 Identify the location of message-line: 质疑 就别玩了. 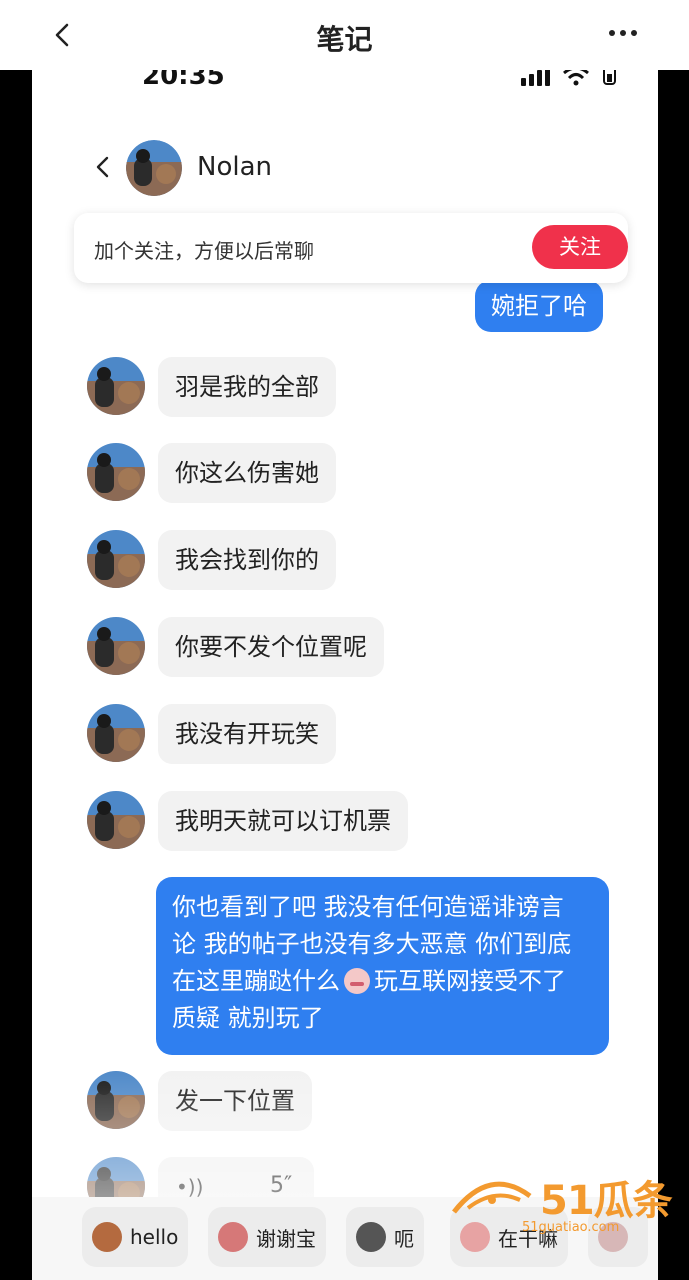
(248, 1018).